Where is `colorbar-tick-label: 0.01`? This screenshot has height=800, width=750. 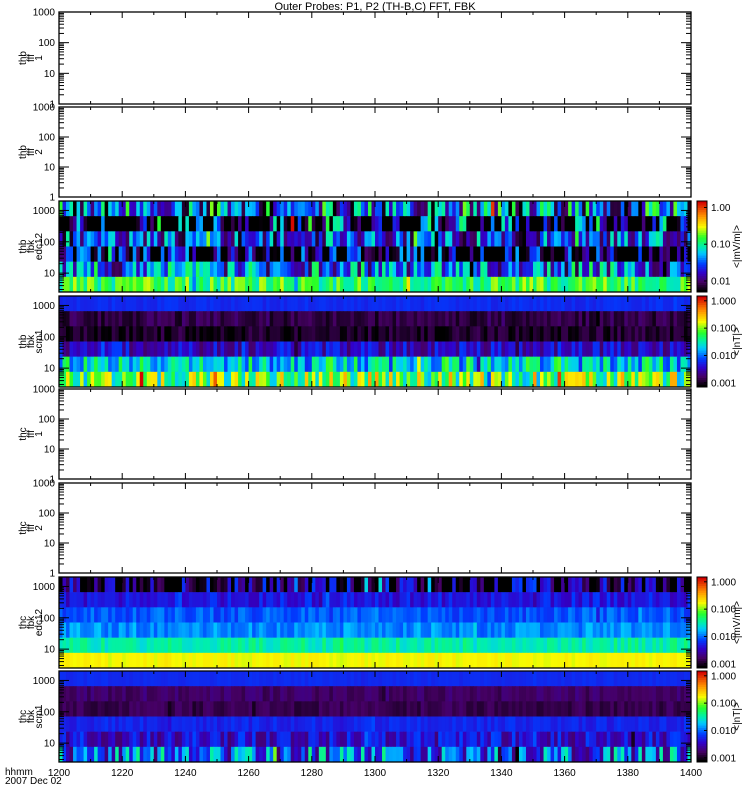
colorbar-tick-label: 0.01 is located at coordinates (721, 281).